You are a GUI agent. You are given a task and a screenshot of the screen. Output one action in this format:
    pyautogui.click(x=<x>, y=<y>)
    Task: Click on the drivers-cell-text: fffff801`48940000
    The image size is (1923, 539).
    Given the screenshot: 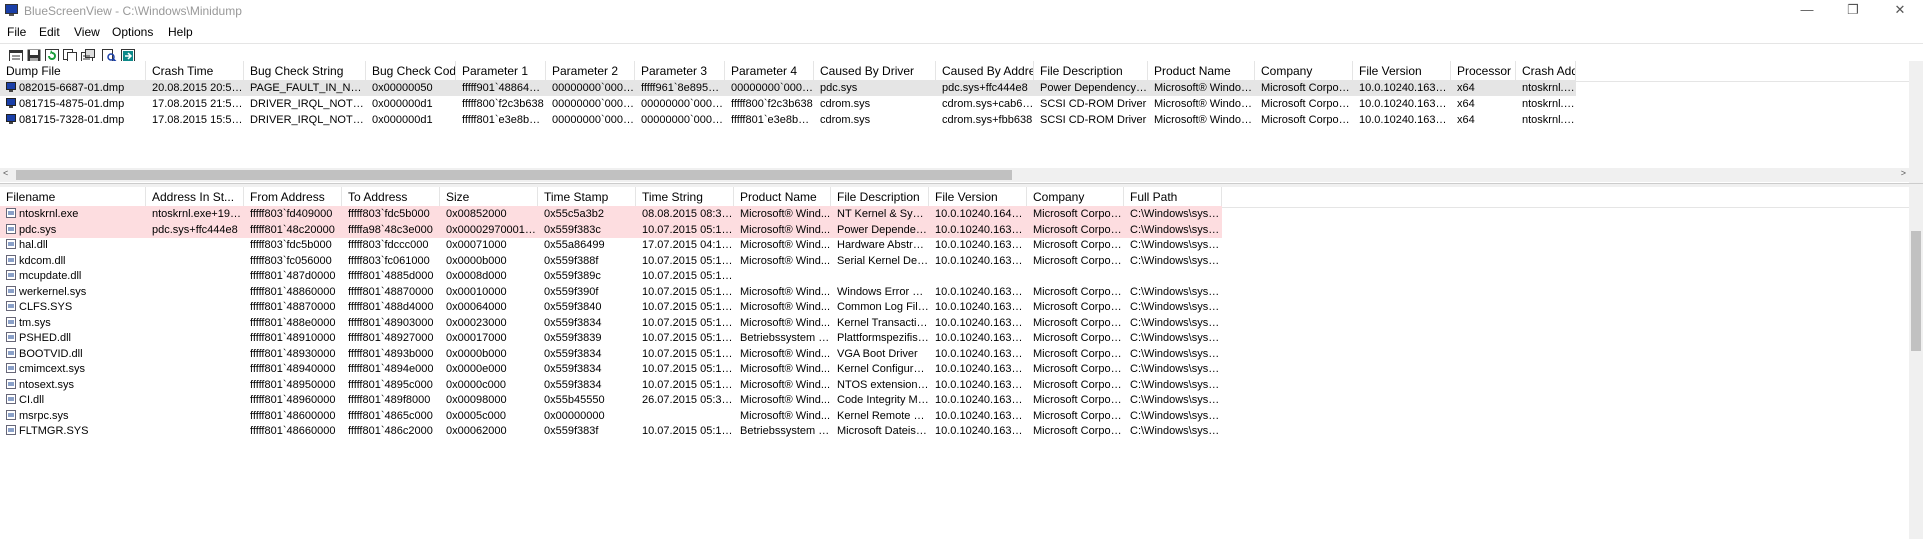 What is the action you would take?
    pyautogui.click(x=293, y=369)
    